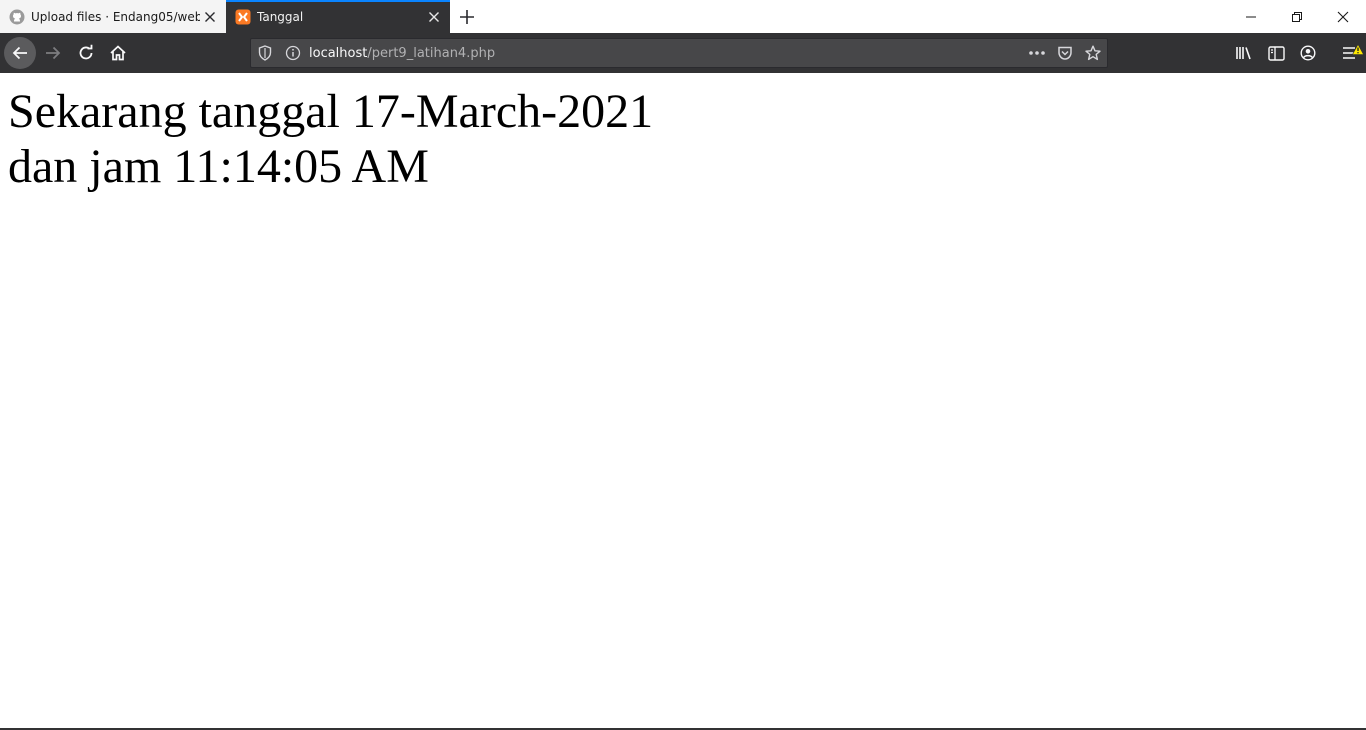 This screenshot has width=1366, height=730. I want to click on address-bar: localhost/pert9_latihan4.php, so click(679, 53).